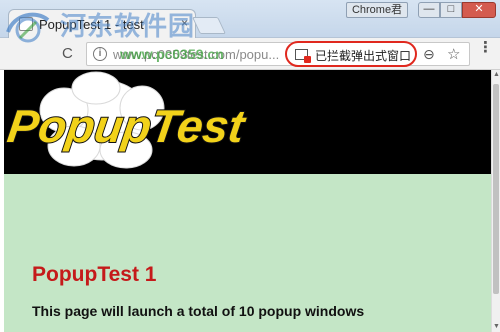  Describe the element at coordinates (451, 10) in the screenshot. I see `maximize-button: □` at that location.